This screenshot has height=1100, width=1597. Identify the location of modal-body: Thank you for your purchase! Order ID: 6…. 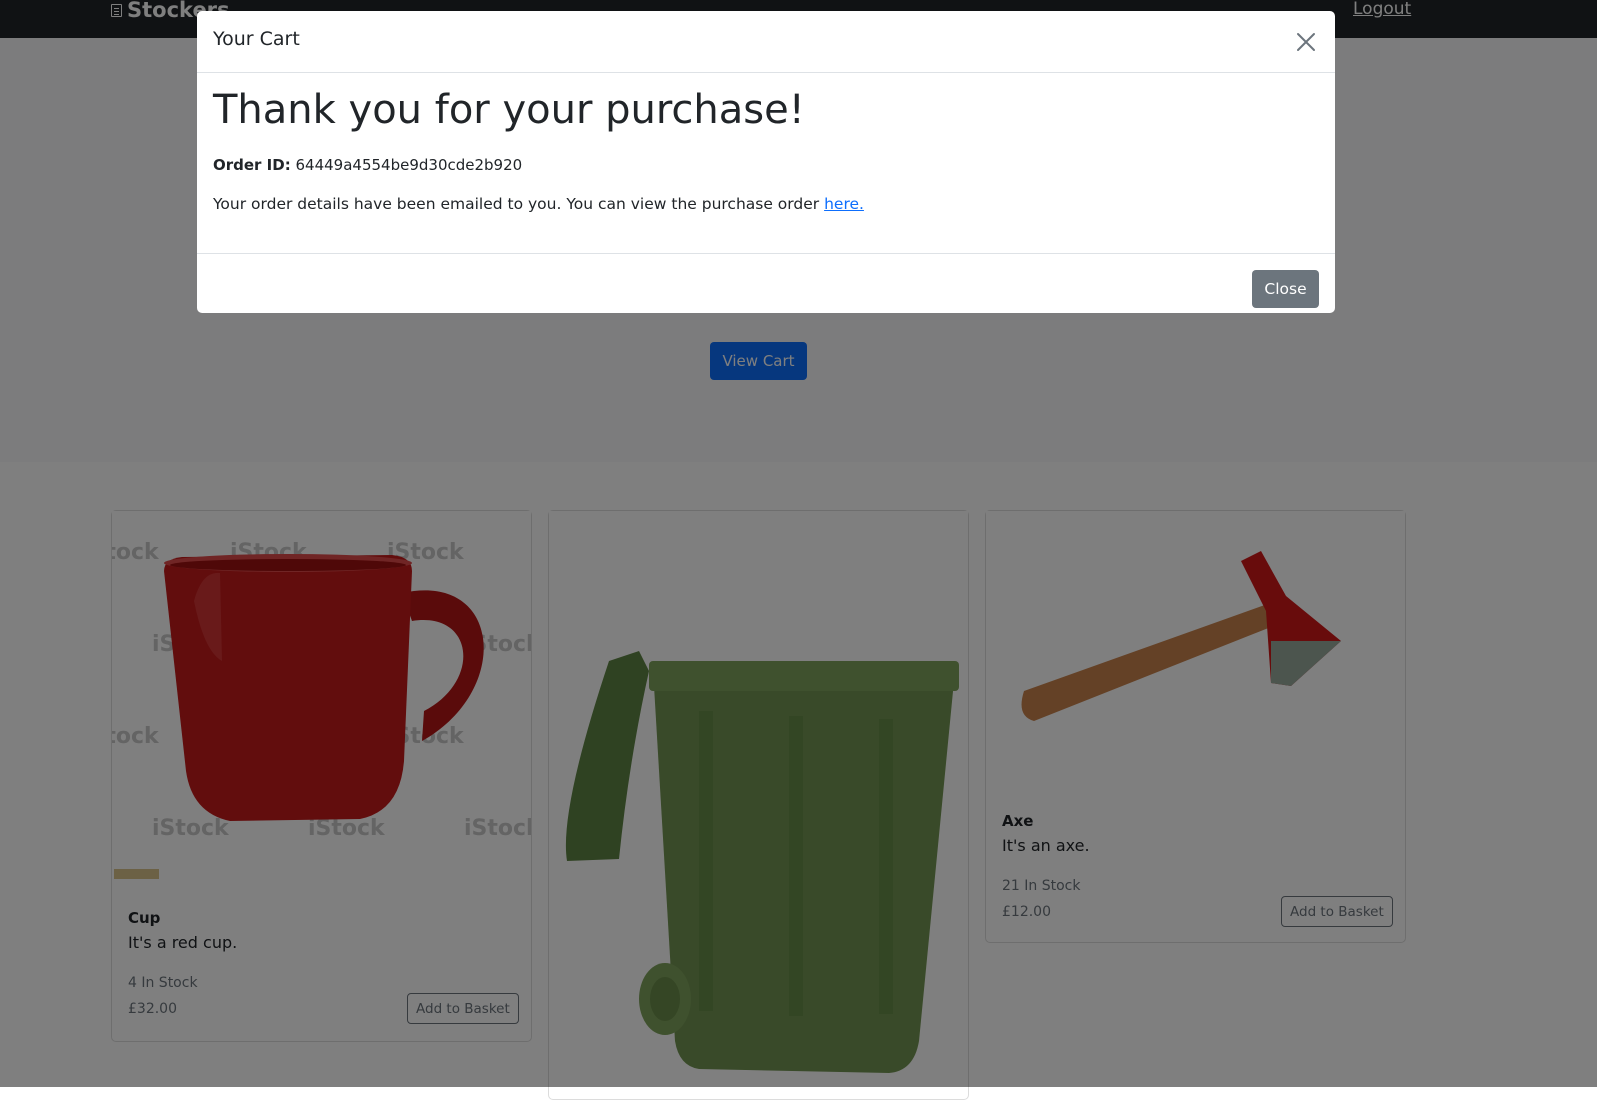
(766, 163).